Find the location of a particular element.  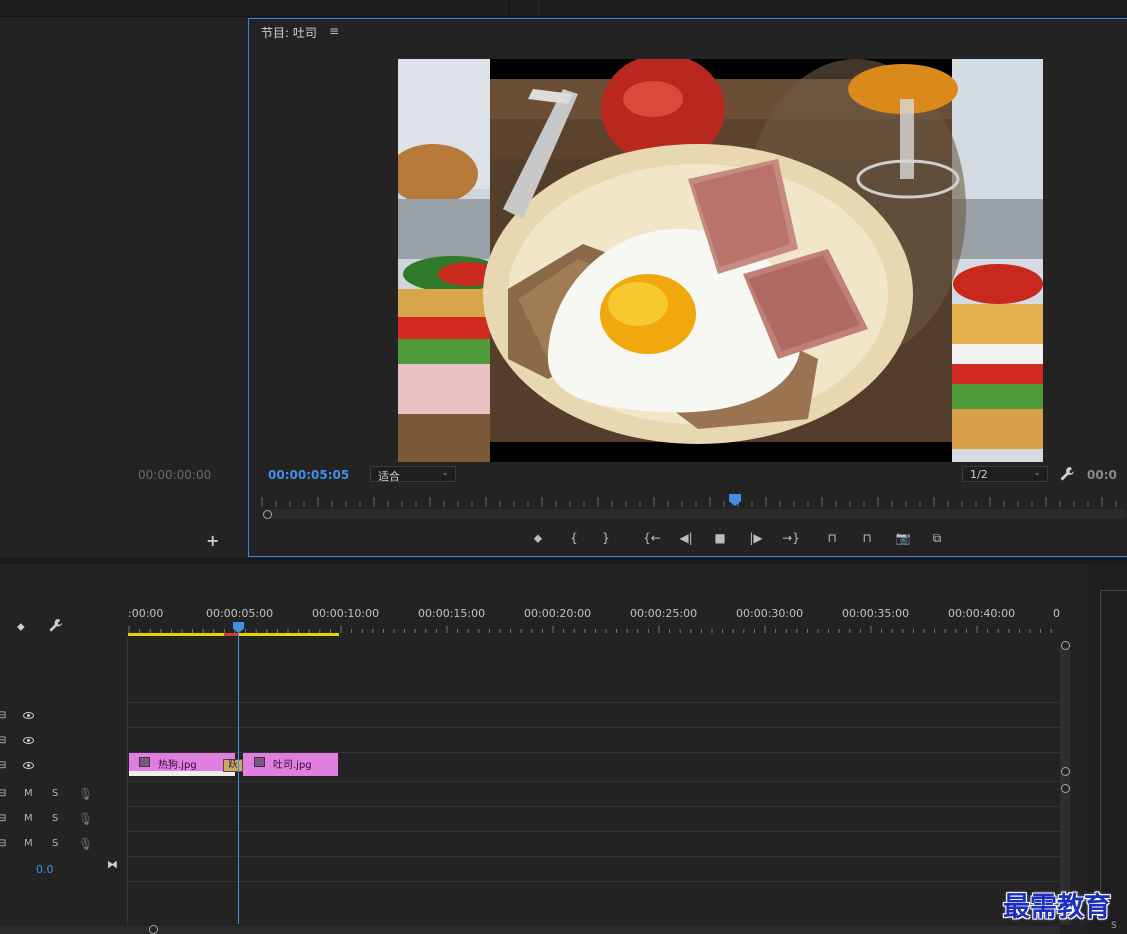

add-marker-icon: ⬥ is located at coordinates (21, 627).